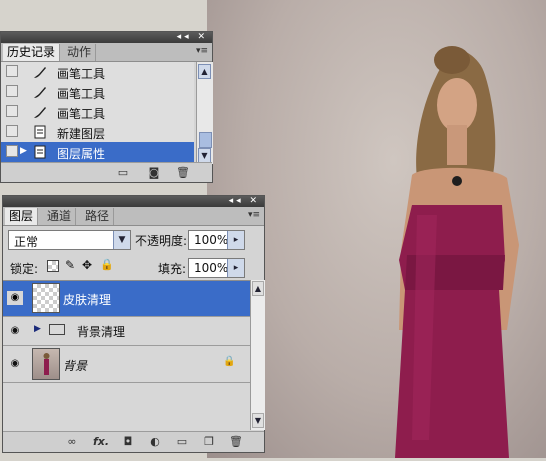 The width and height of the screenshot is (546, 461). Describe the element at coordinates (81, 134) in the screenshot. I see `history-item-label: 新建图层` at that location.